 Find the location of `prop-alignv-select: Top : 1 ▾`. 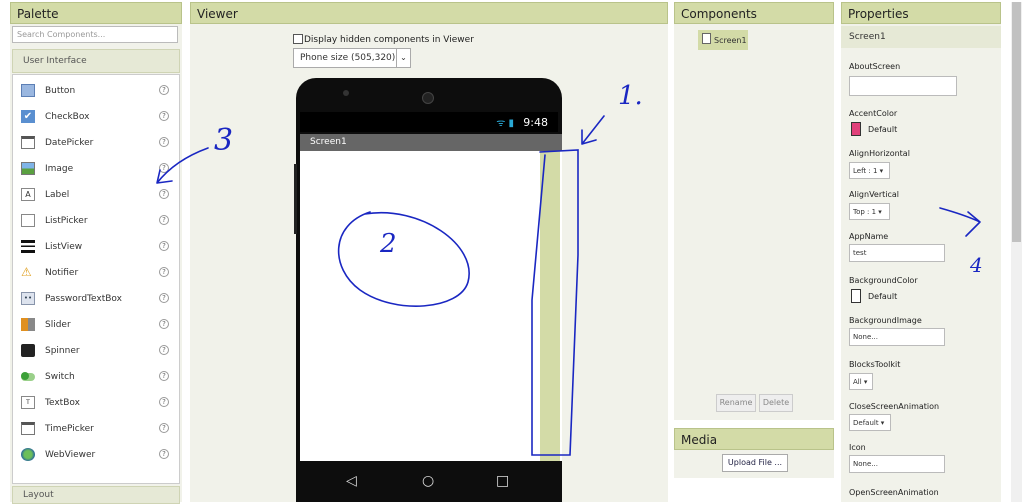

prop-alignv-select: Top : 1 ▾ is located at coordinates (869, 211).